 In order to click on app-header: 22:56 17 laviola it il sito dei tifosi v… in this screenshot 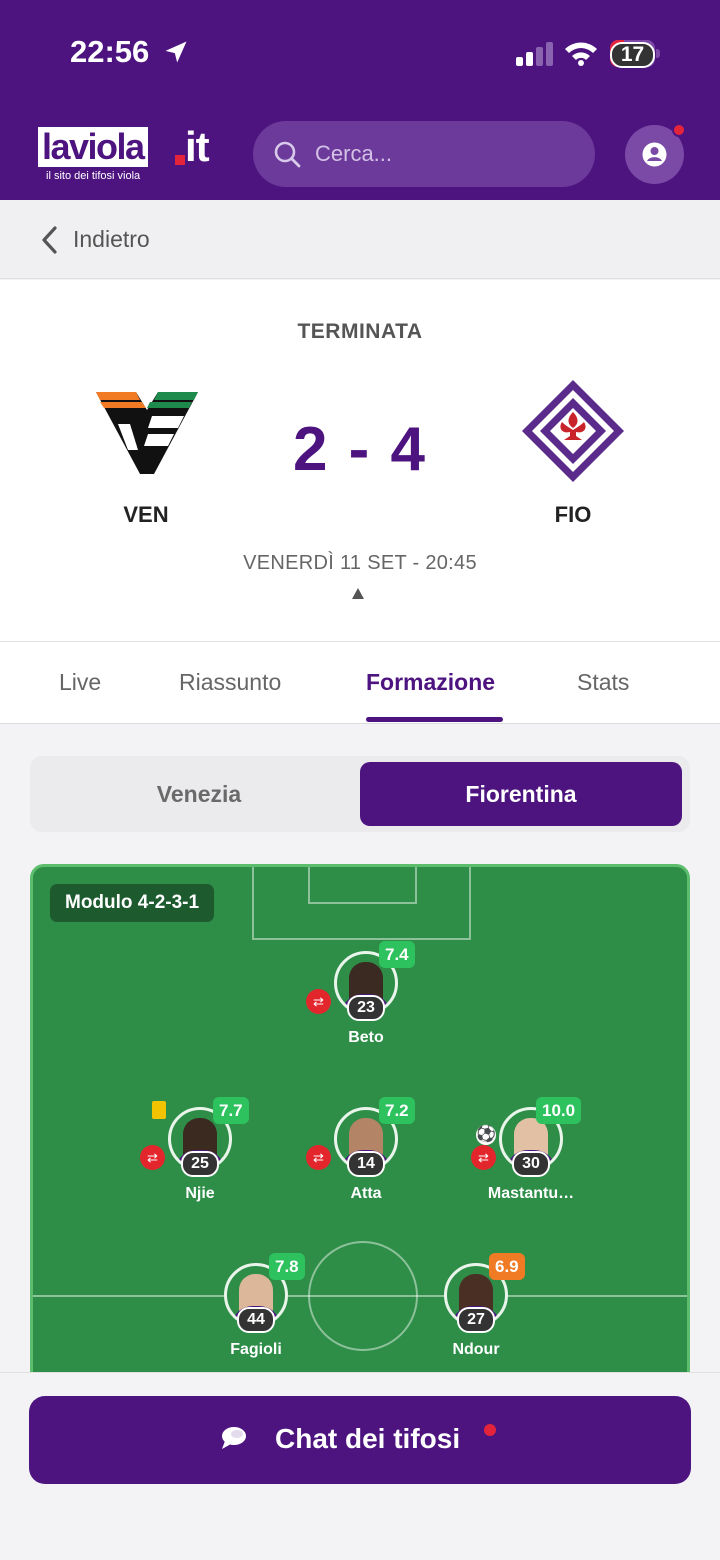, I will do `click(360, 100)`.